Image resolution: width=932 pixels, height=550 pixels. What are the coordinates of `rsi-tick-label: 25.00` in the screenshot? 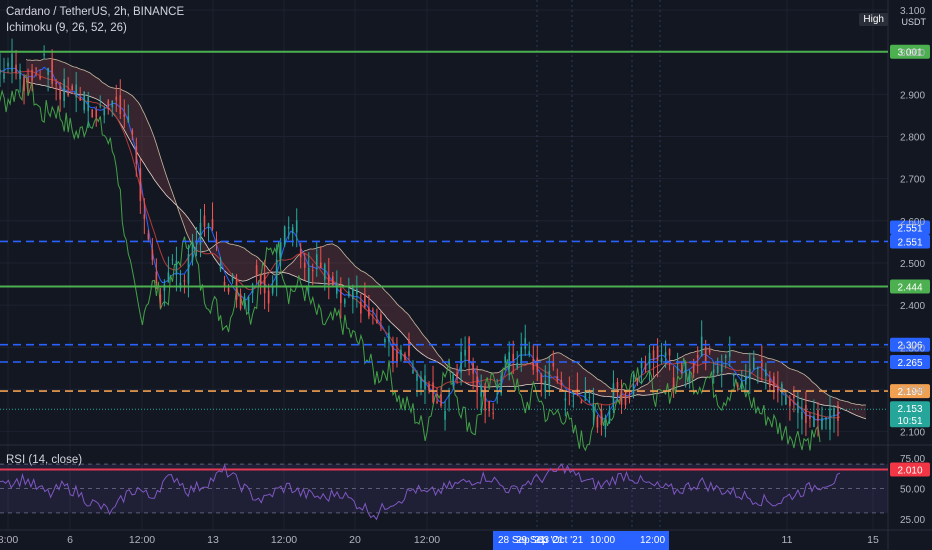 It's located at (912, 520).